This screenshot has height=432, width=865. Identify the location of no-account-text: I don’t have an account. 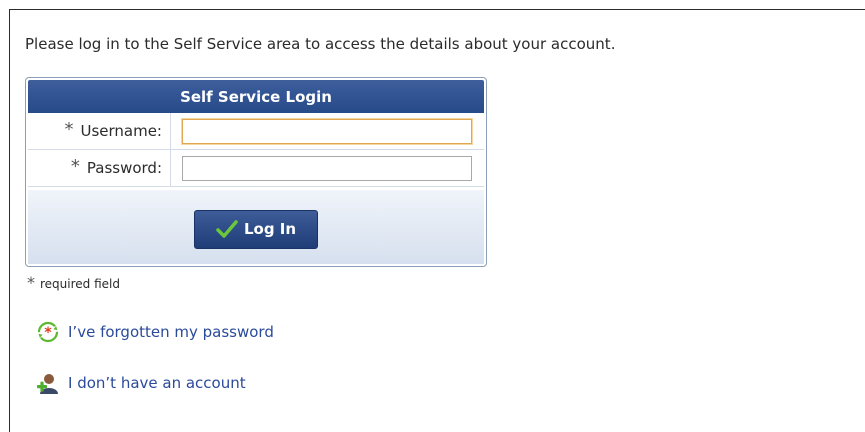
(157, 383).